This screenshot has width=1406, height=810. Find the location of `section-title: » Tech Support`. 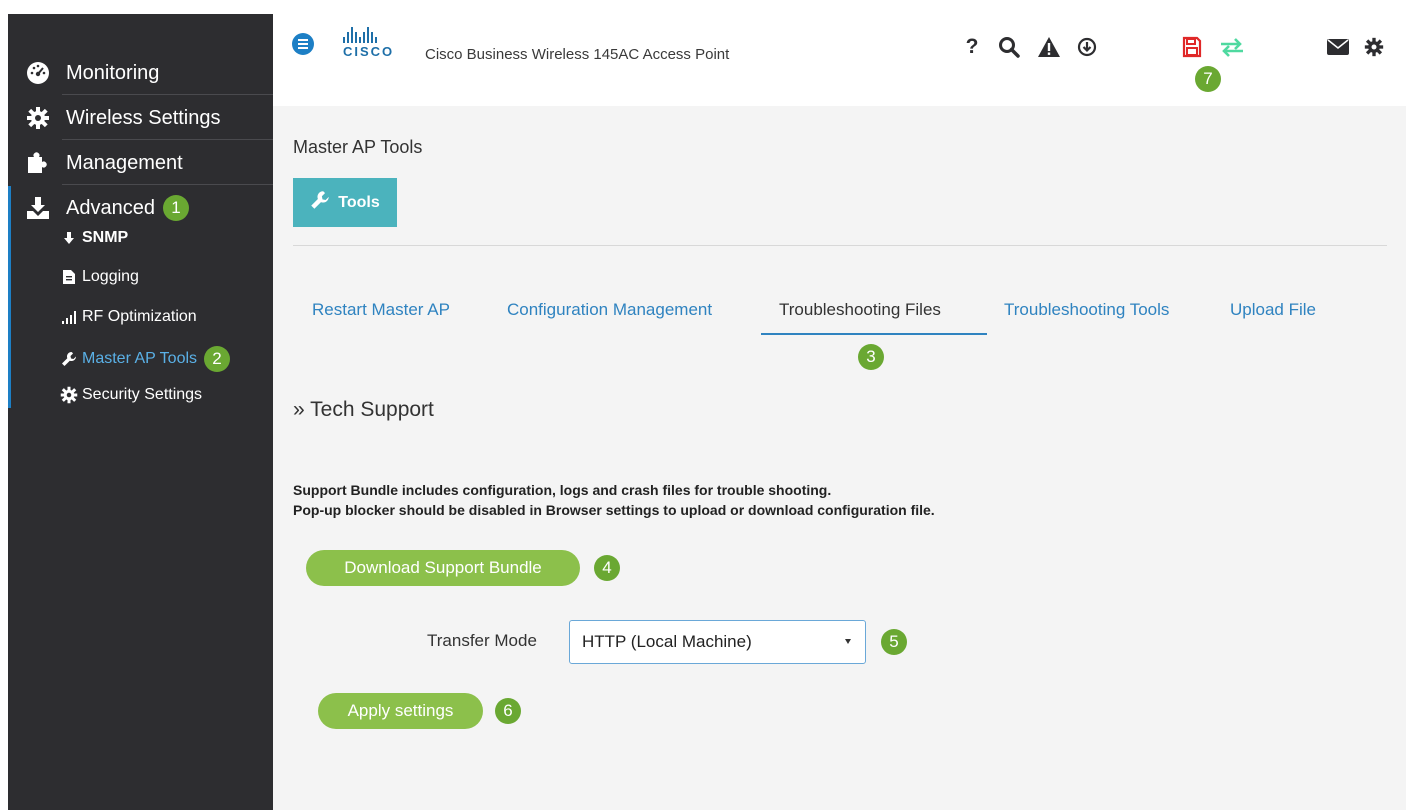

section-title: » Tech Support is located at coordinates (363, 409).